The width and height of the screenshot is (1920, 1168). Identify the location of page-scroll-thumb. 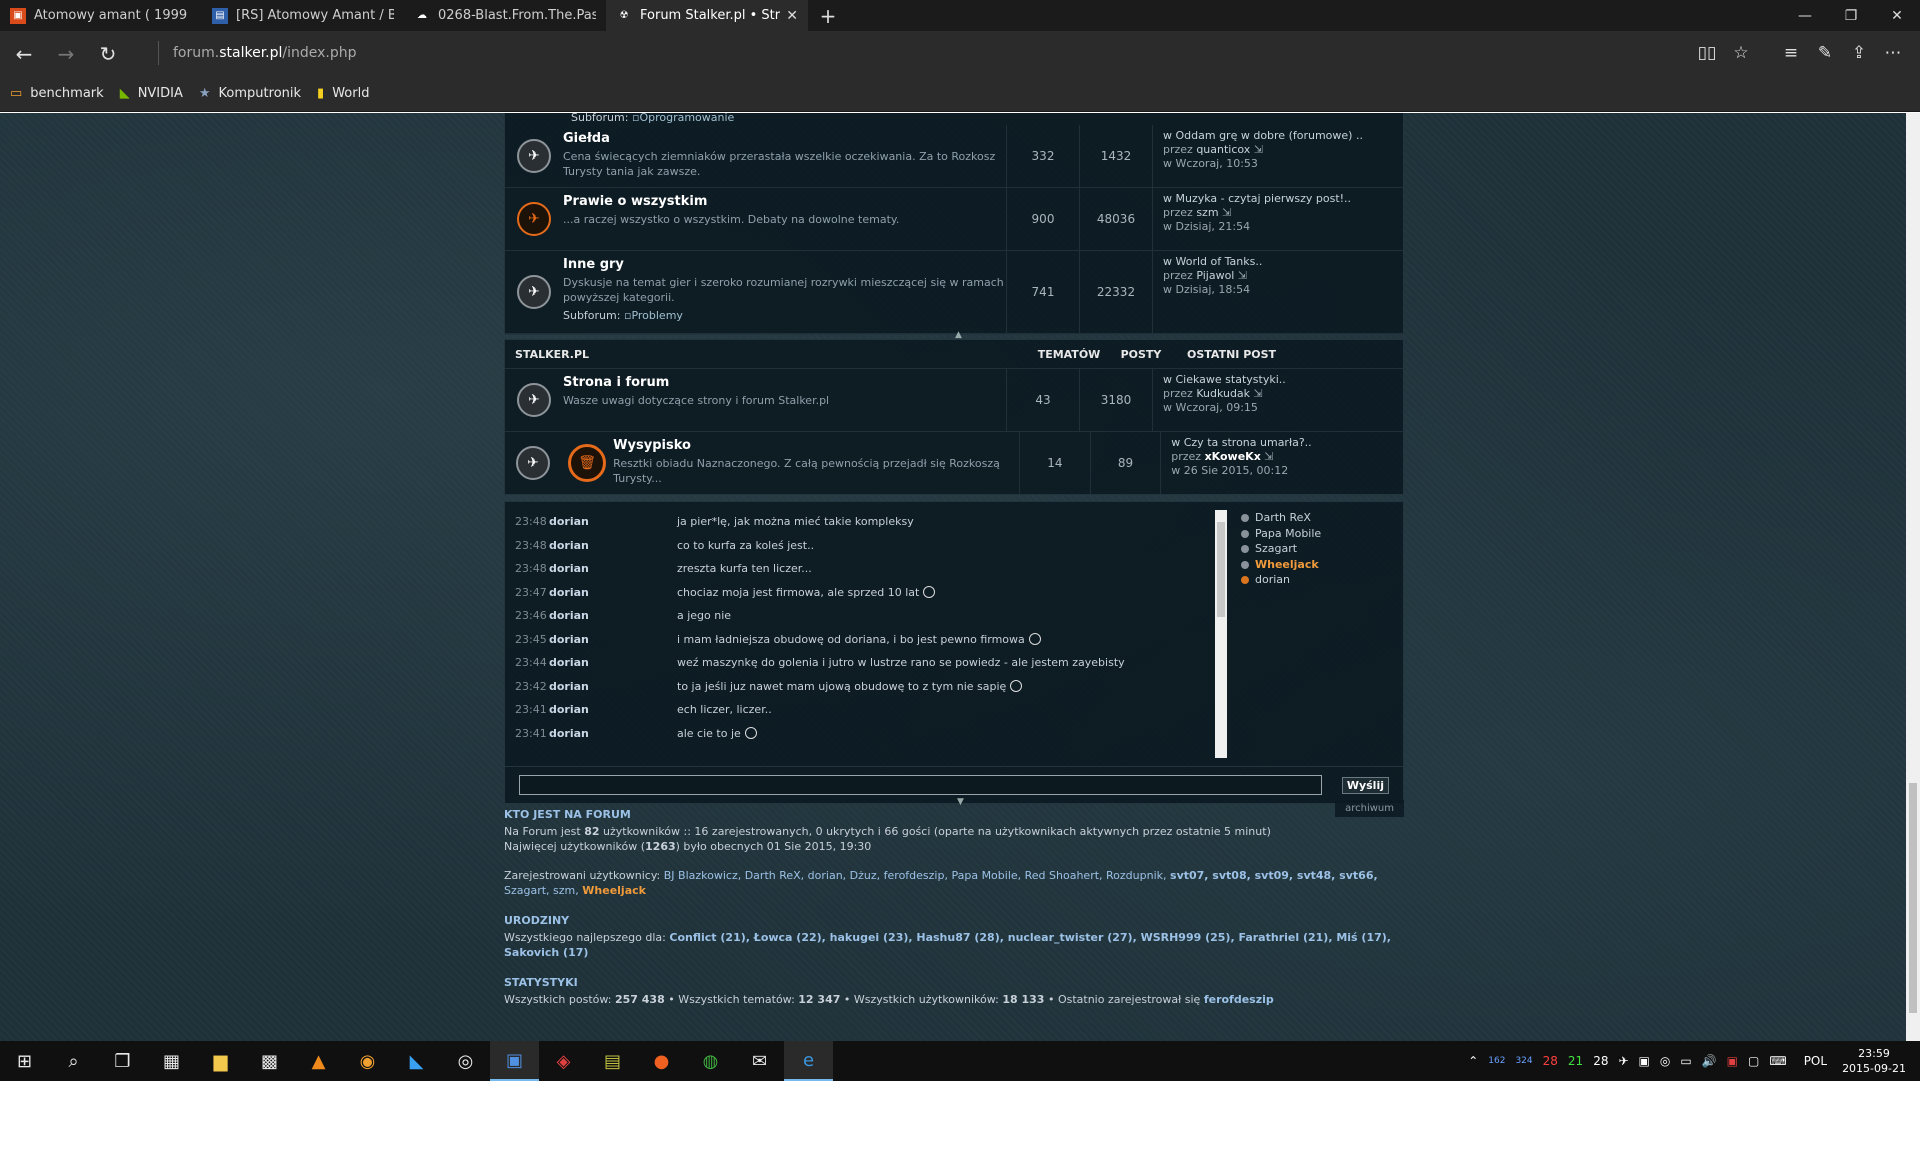
(1913, 898).